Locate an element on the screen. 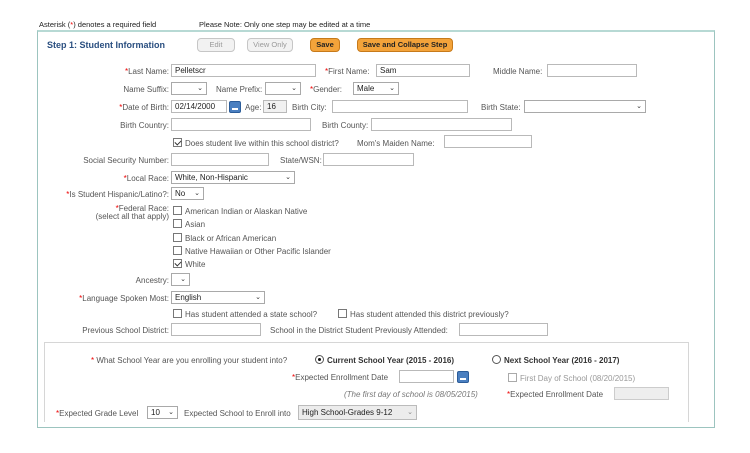 The image size is (750, 453). current-year-radio is located at coordinates (319, 359).